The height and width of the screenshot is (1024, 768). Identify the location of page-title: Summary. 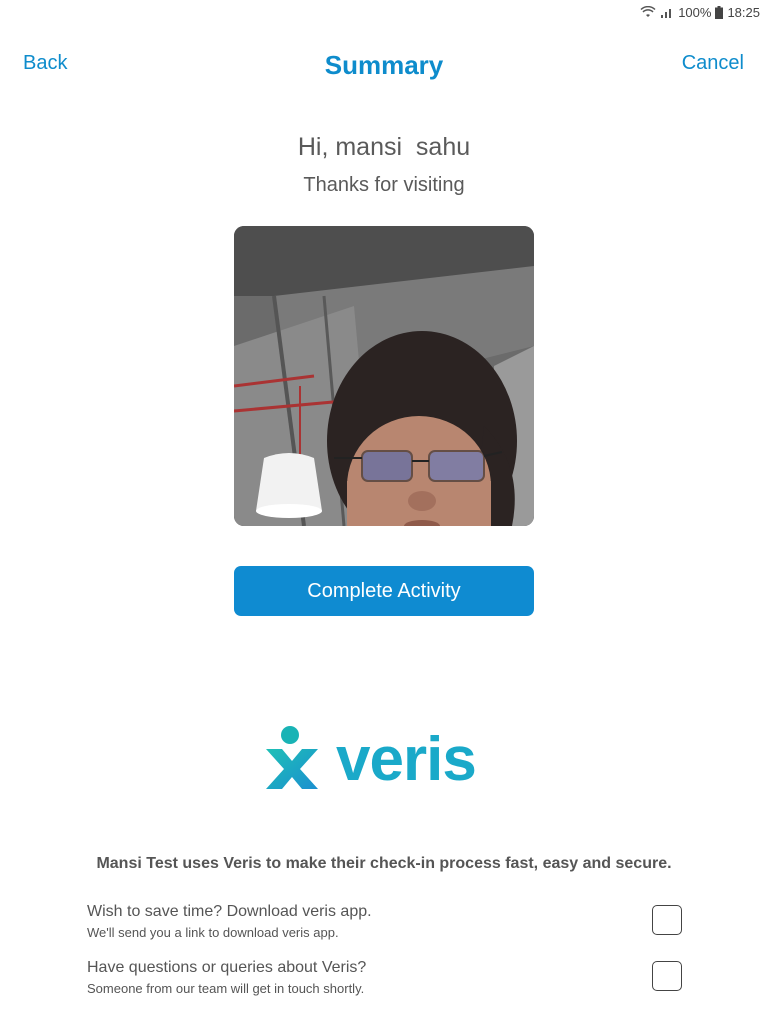
(384, 65).